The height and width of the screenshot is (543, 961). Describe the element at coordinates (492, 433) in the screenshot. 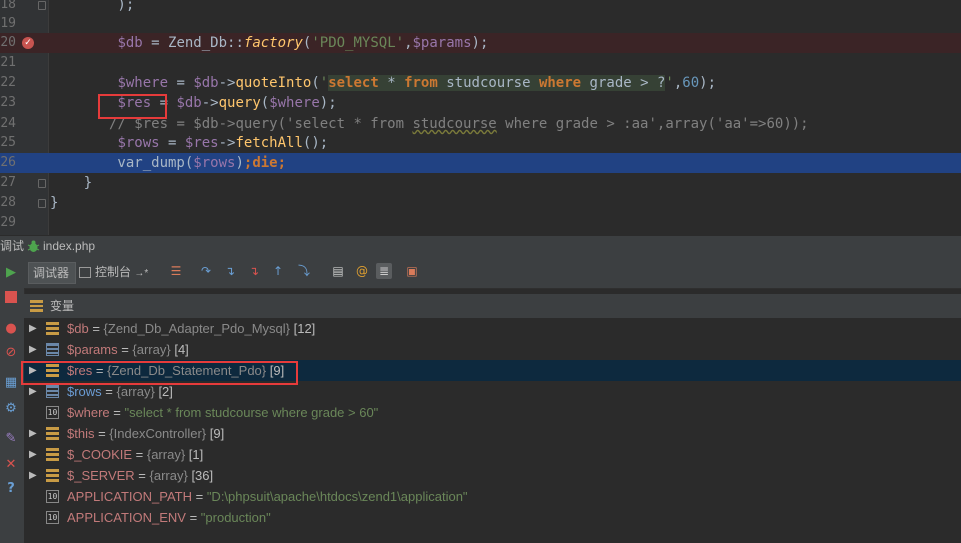

I see `variable-row: ▶ $this = {IndexController} [9]` at that location.